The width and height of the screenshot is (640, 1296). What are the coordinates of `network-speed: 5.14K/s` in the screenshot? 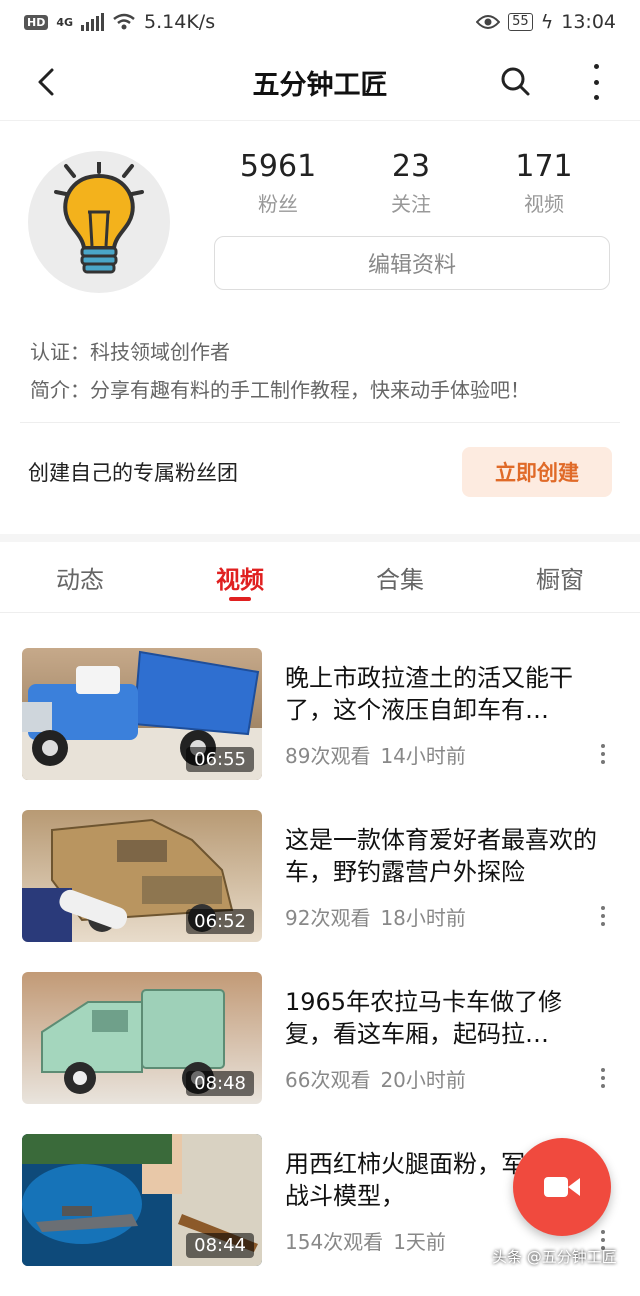 It's located at (180, 22).